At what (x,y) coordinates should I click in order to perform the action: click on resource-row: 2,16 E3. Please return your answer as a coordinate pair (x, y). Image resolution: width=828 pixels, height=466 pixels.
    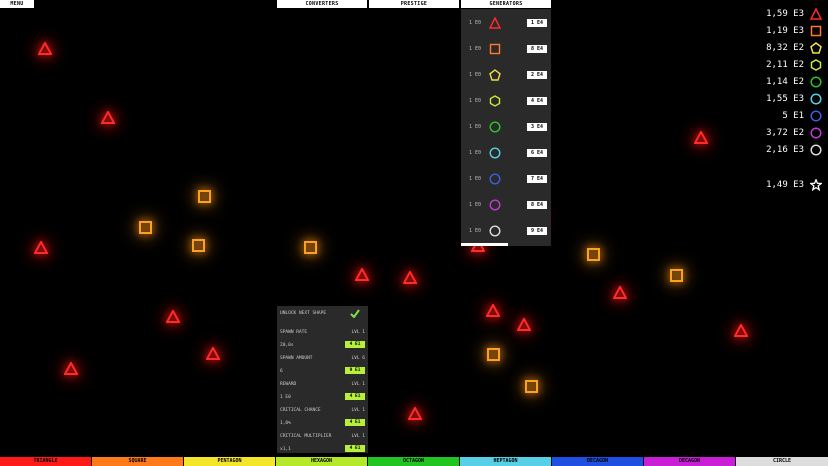
    Looking at the image, I should click on (794, 150).